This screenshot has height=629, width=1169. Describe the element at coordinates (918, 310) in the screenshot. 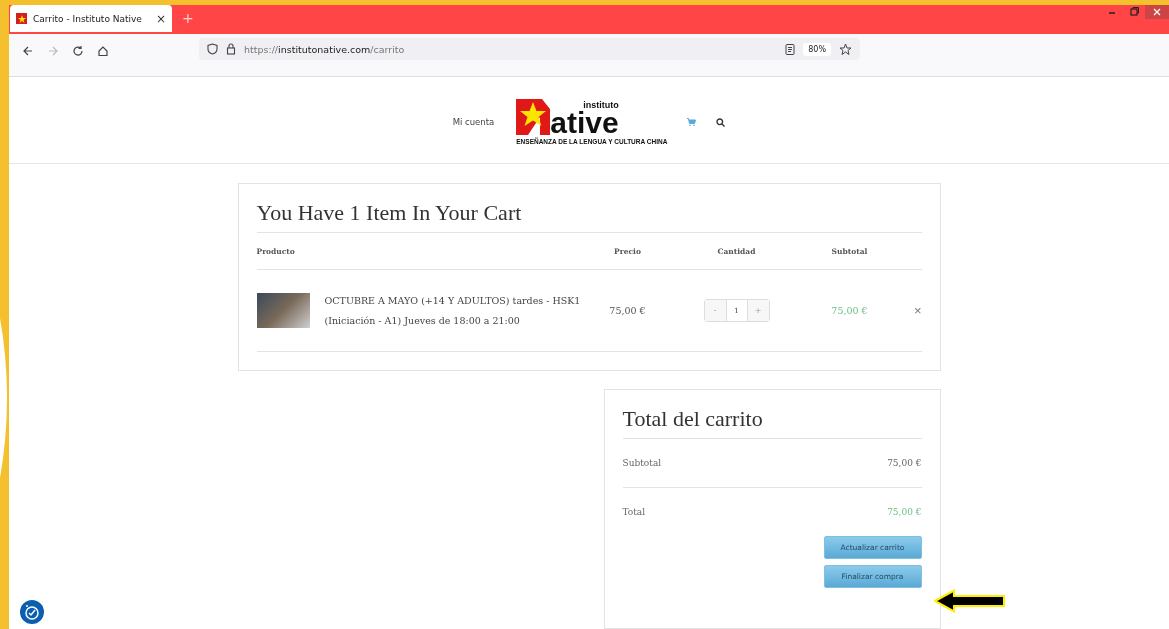

I see `remove-button: ×` at that location.